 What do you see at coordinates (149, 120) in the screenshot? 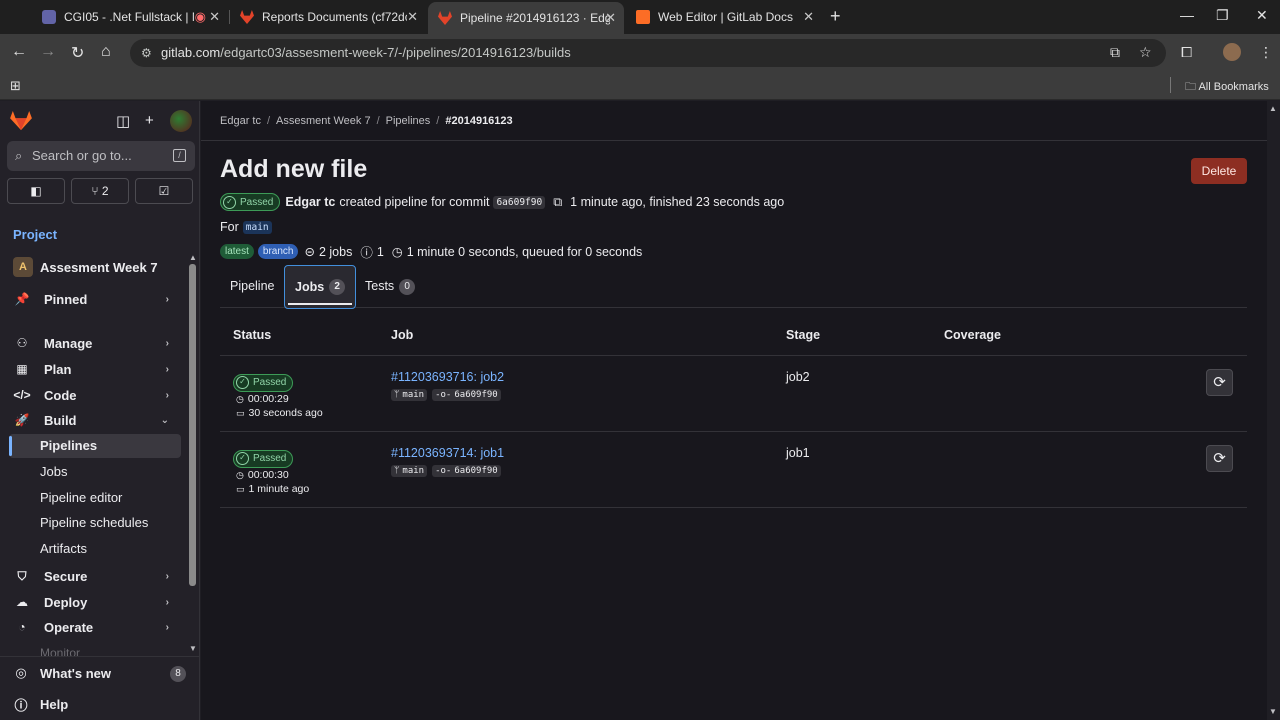
I see `create-new-icon: +` at bounding box center [149, 120].